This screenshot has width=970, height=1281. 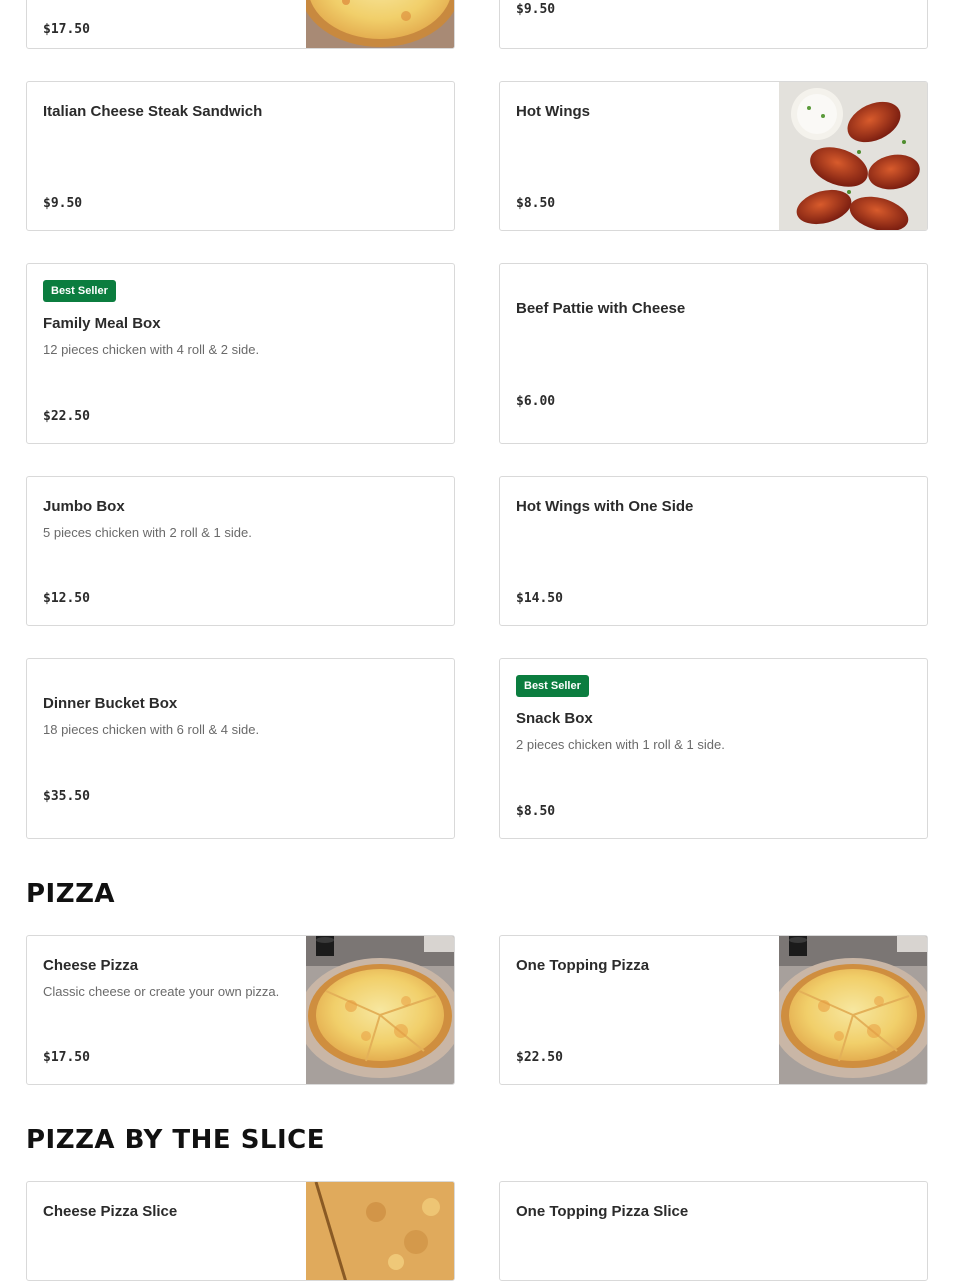 What do you see at coordinates (539, 598) in the screenshot?
I see `item-price: $14.50` at bounding box center [539, 598].